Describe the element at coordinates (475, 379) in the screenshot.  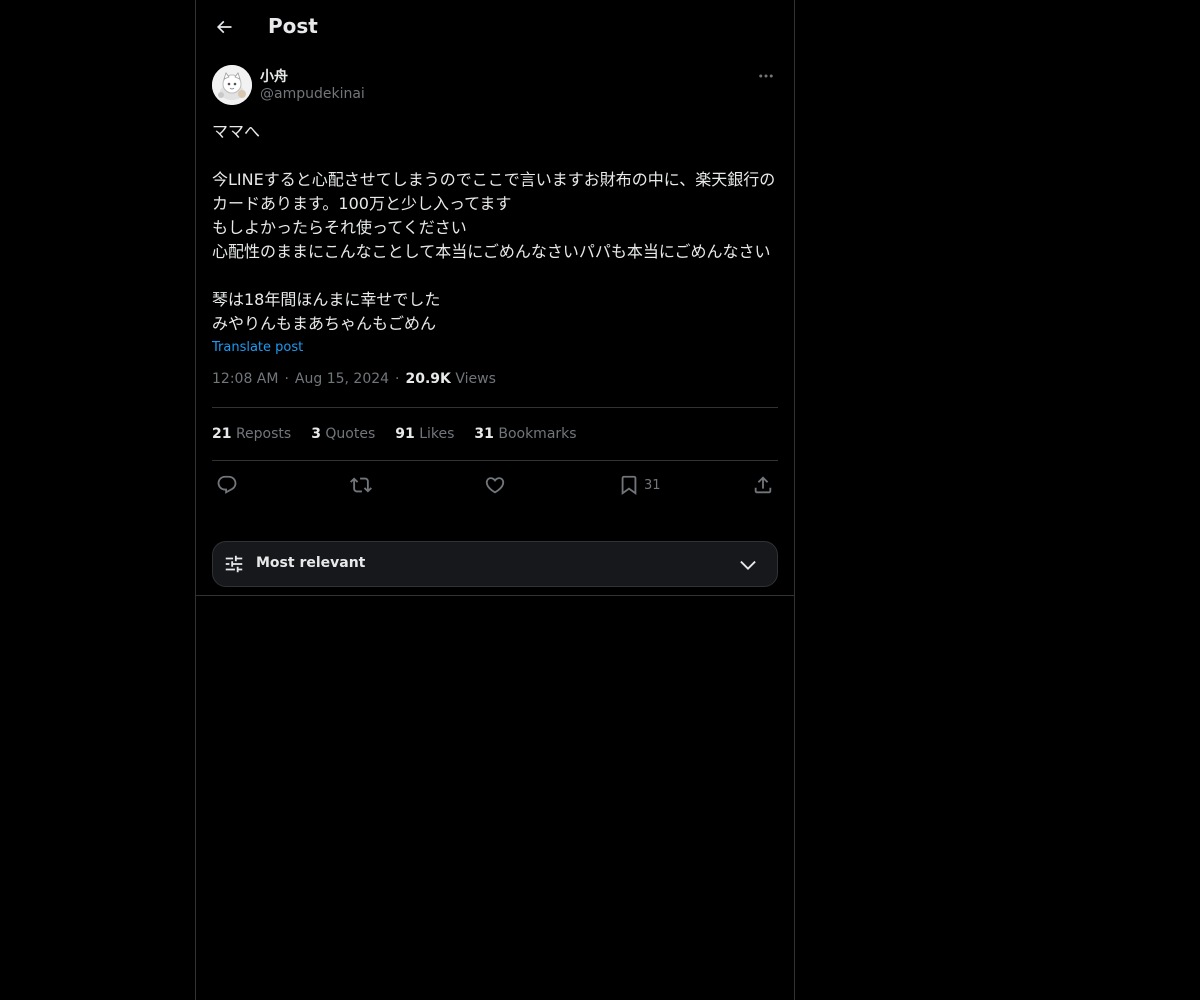
I see `views-label: Views` at that location.